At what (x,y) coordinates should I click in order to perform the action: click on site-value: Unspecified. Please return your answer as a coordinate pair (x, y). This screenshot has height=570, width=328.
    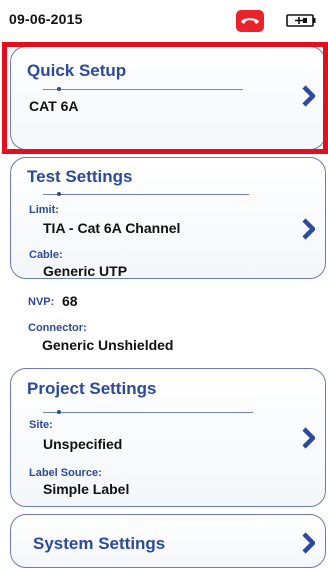
    Looking at the image, I should click on (83, 444).